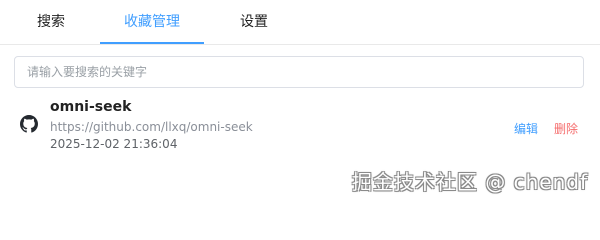 The image size is (600, 240). I want to click on delete-button: 删除, so click(566, 128).